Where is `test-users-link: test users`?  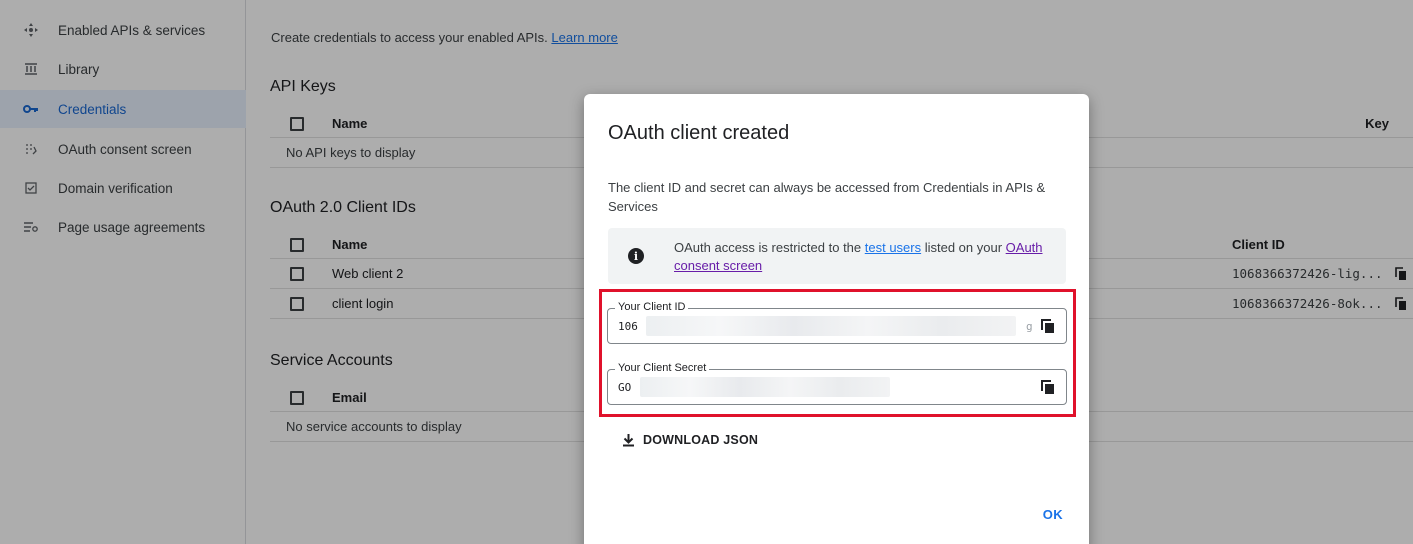 test-users-link: test users is located at coordinates (893, 247).